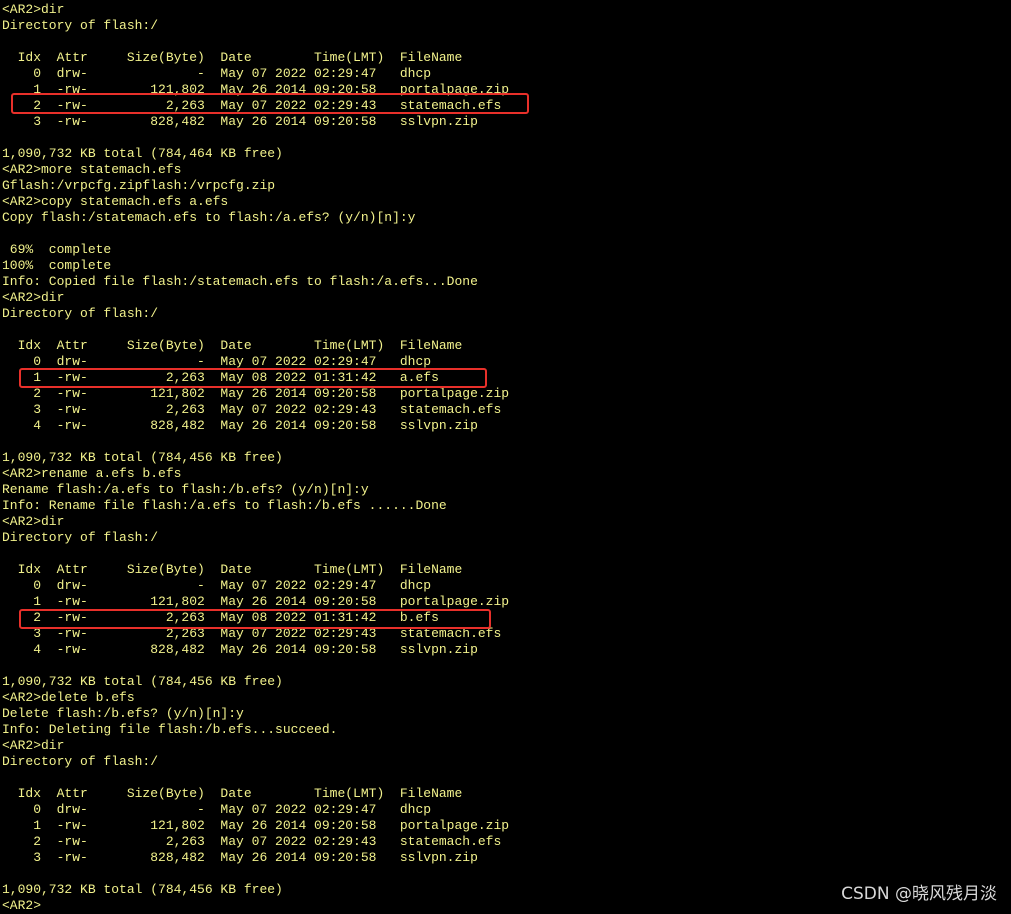  What do you see at coordinates (68, 697) in the screenshot?
I see `terminal-line: <AR2>delete b.efs` at bounding box center [68, 697].